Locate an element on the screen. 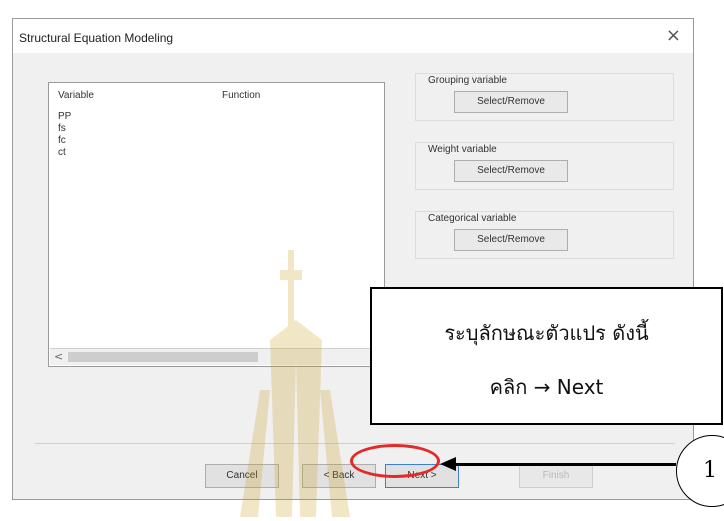 The height and width of the screenshot is (521, 724). weight-select-remove-button: Select/Remove is located at coordinates (511, 171).